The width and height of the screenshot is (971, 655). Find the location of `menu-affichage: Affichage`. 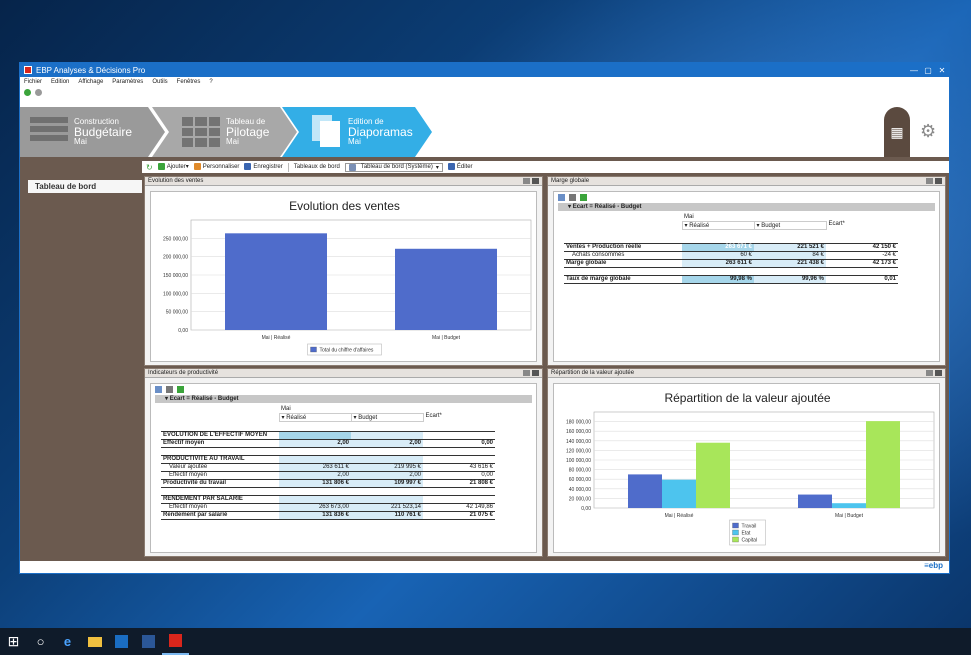

menu-affichage: Affichage is located at coordinates (90, 82).